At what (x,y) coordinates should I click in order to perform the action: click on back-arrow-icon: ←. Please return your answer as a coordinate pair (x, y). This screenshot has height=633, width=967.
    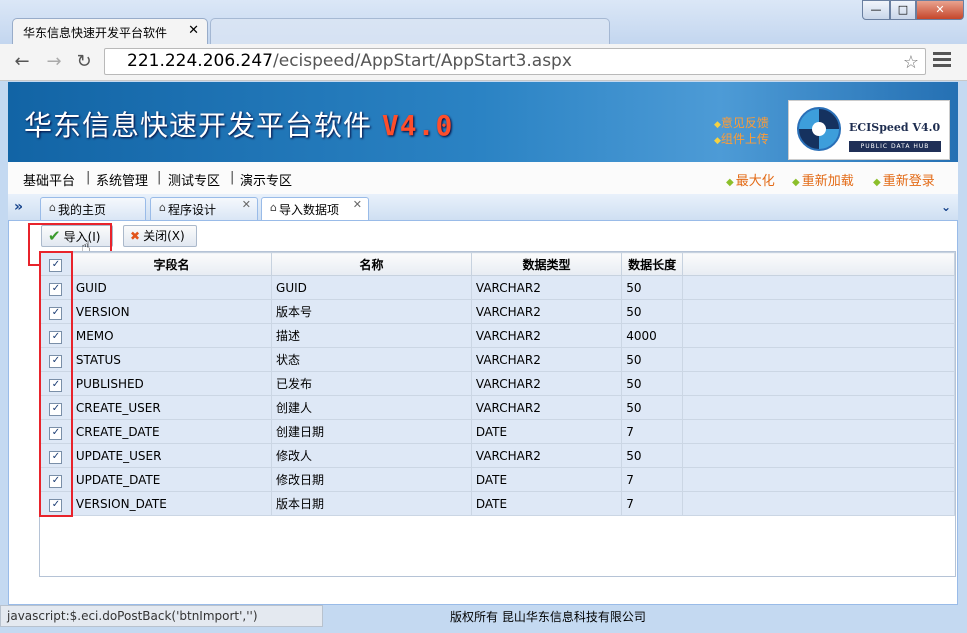
    Looking at the image, I should click on (22, 62).